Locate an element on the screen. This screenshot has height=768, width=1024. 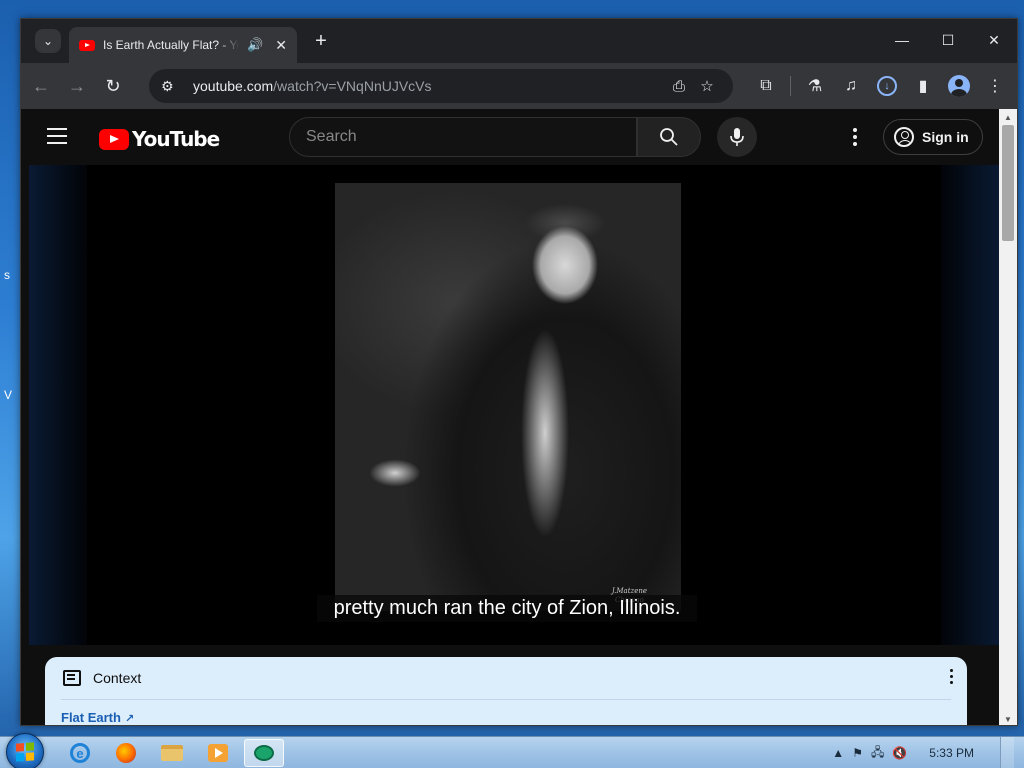
desktop-icon-fragment: s is located at coordinates (7, 275).